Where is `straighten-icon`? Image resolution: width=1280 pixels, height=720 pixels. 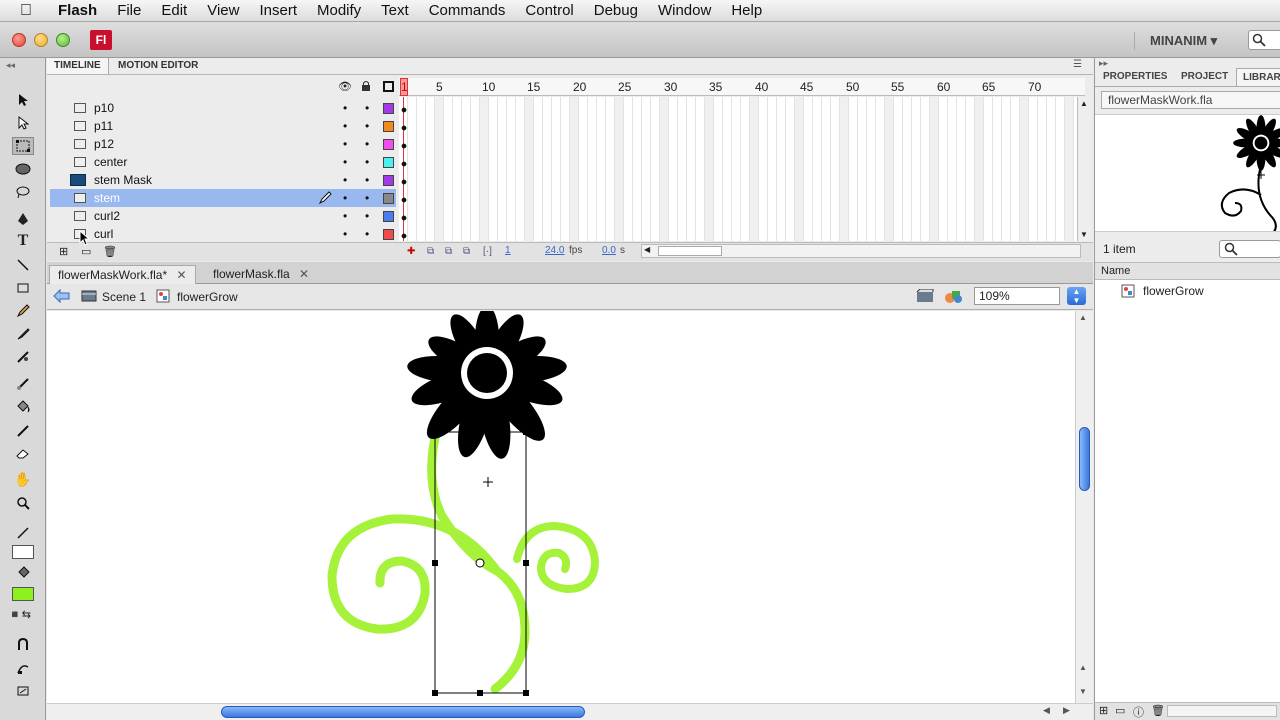 straighten-icon is located at coordinates (23, 691).